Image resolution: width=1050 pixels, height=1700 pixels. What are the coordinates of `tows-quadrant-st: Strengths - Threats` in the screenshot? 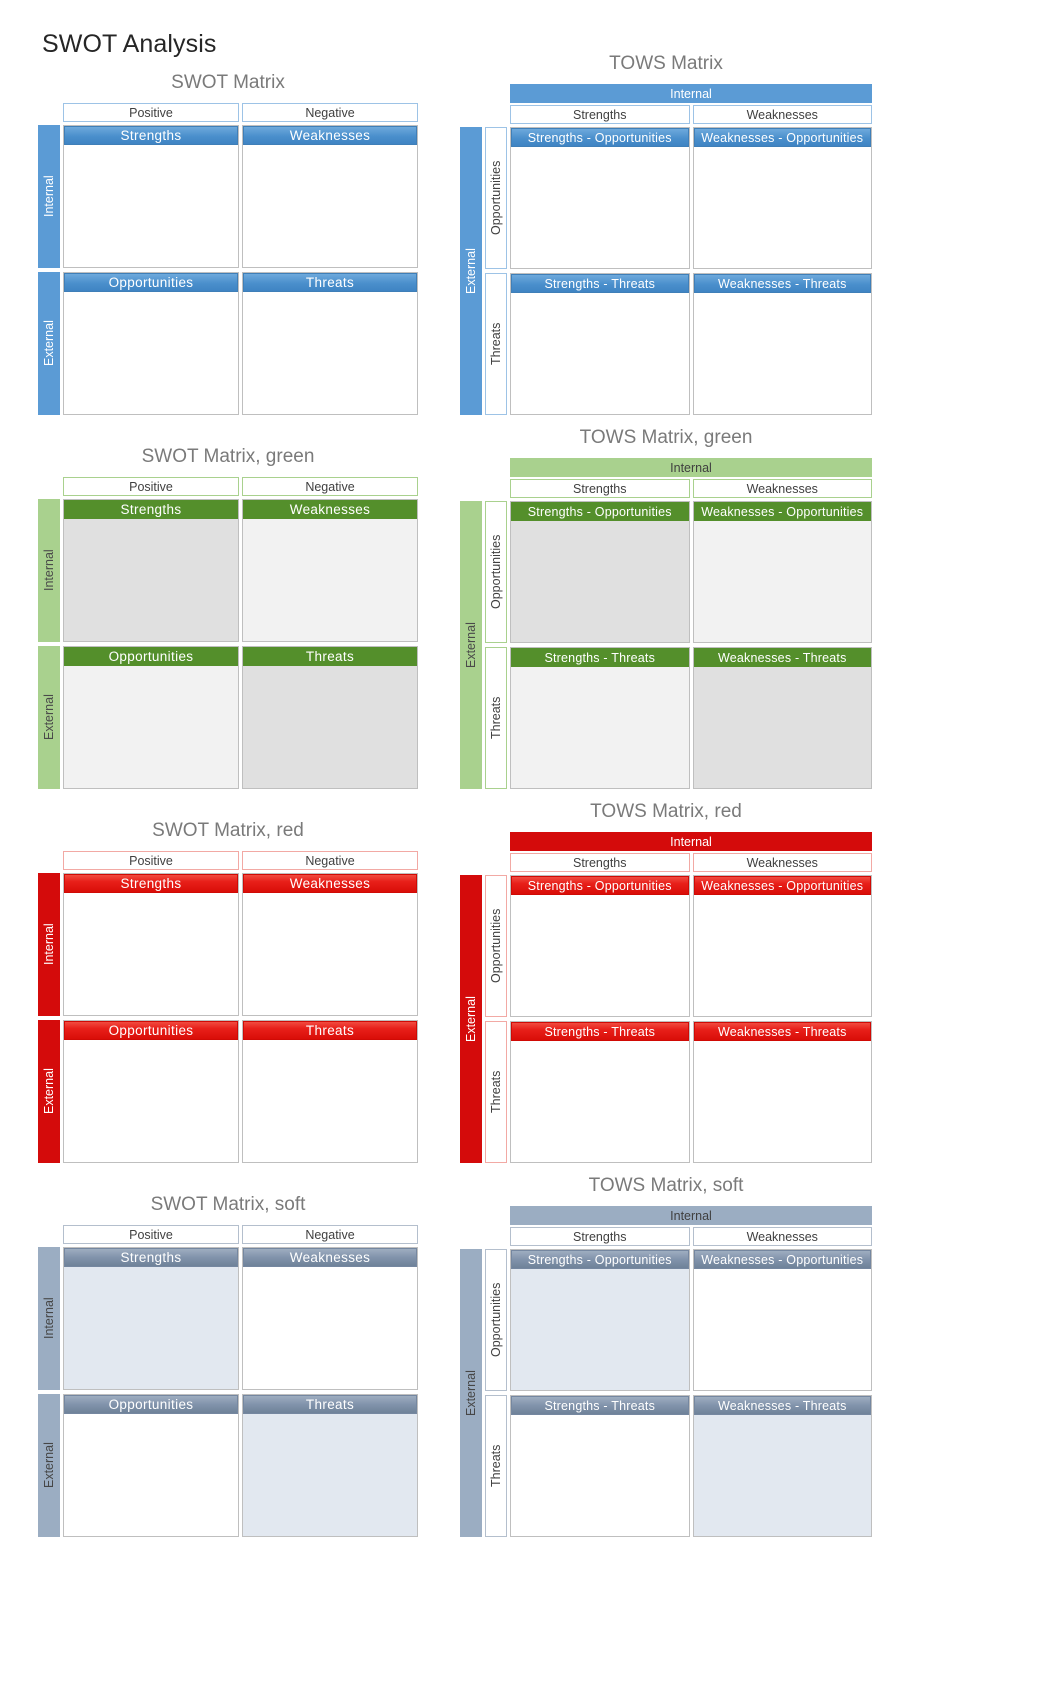 It's located at (600, 344).